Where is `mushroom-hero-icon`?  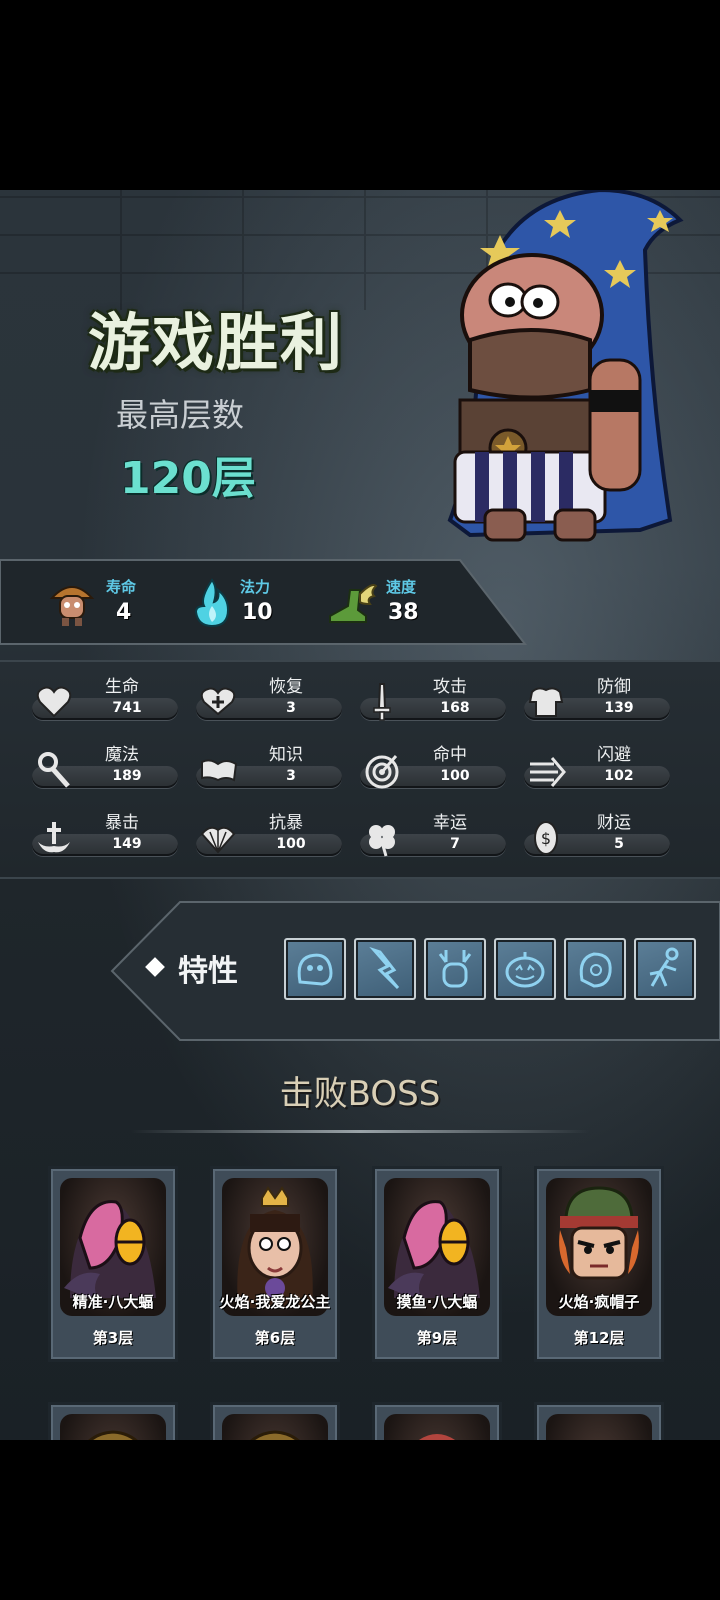 mushroom-hero-icon is located at coordinates (72, 606).